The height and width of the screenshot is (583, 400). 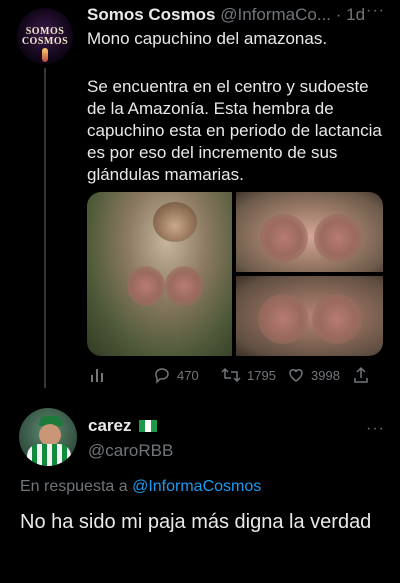 I want to click on replying-to: En respuesta a @InformaCosmos, so click(x=140, y=487).